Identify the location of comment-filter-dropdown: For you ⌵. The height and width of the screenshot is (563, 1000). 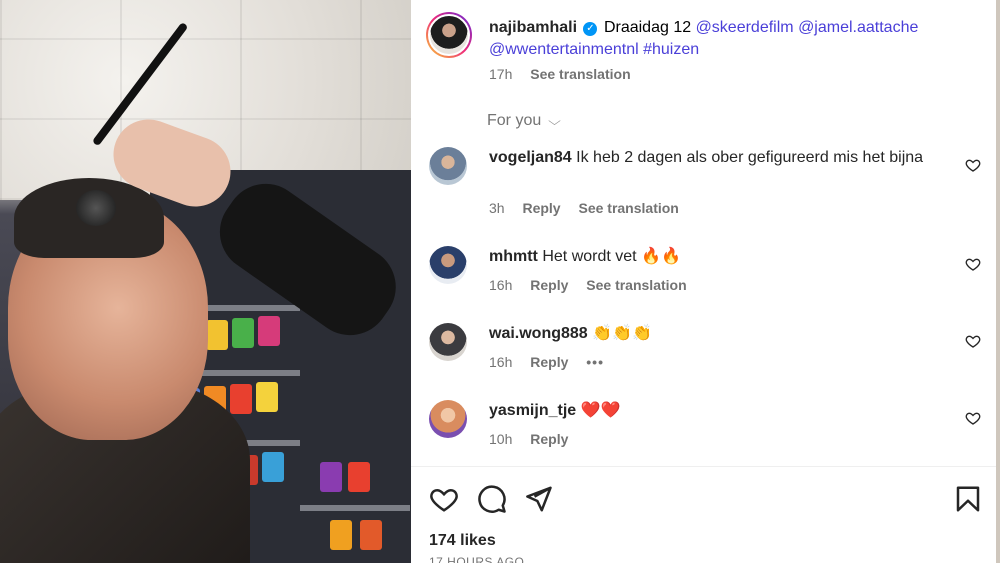
(524, 121).